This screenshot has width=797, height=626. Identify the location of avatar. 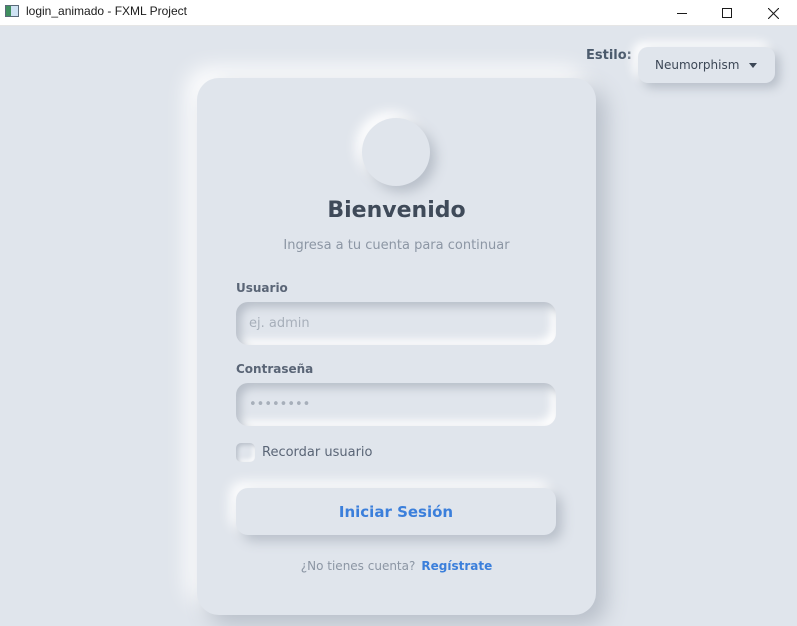
(396, 152).